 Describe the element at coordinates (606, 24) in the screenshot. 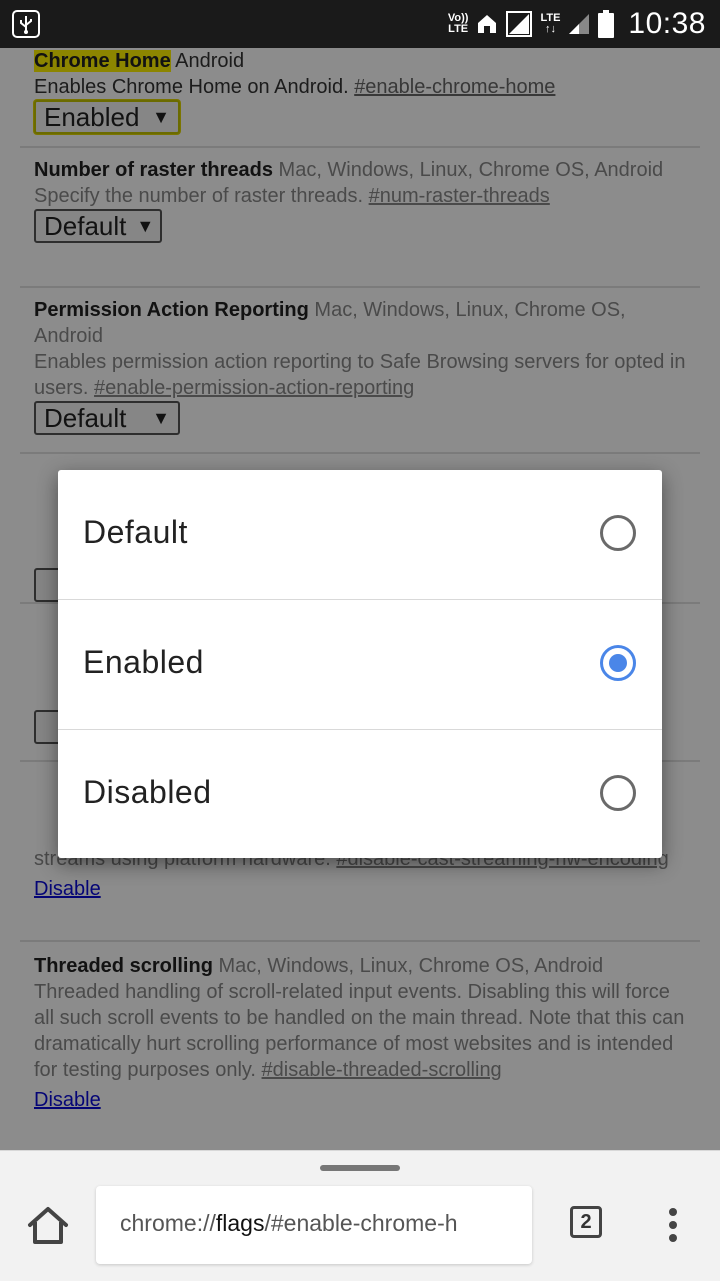

I see `battery-icon` at that location.